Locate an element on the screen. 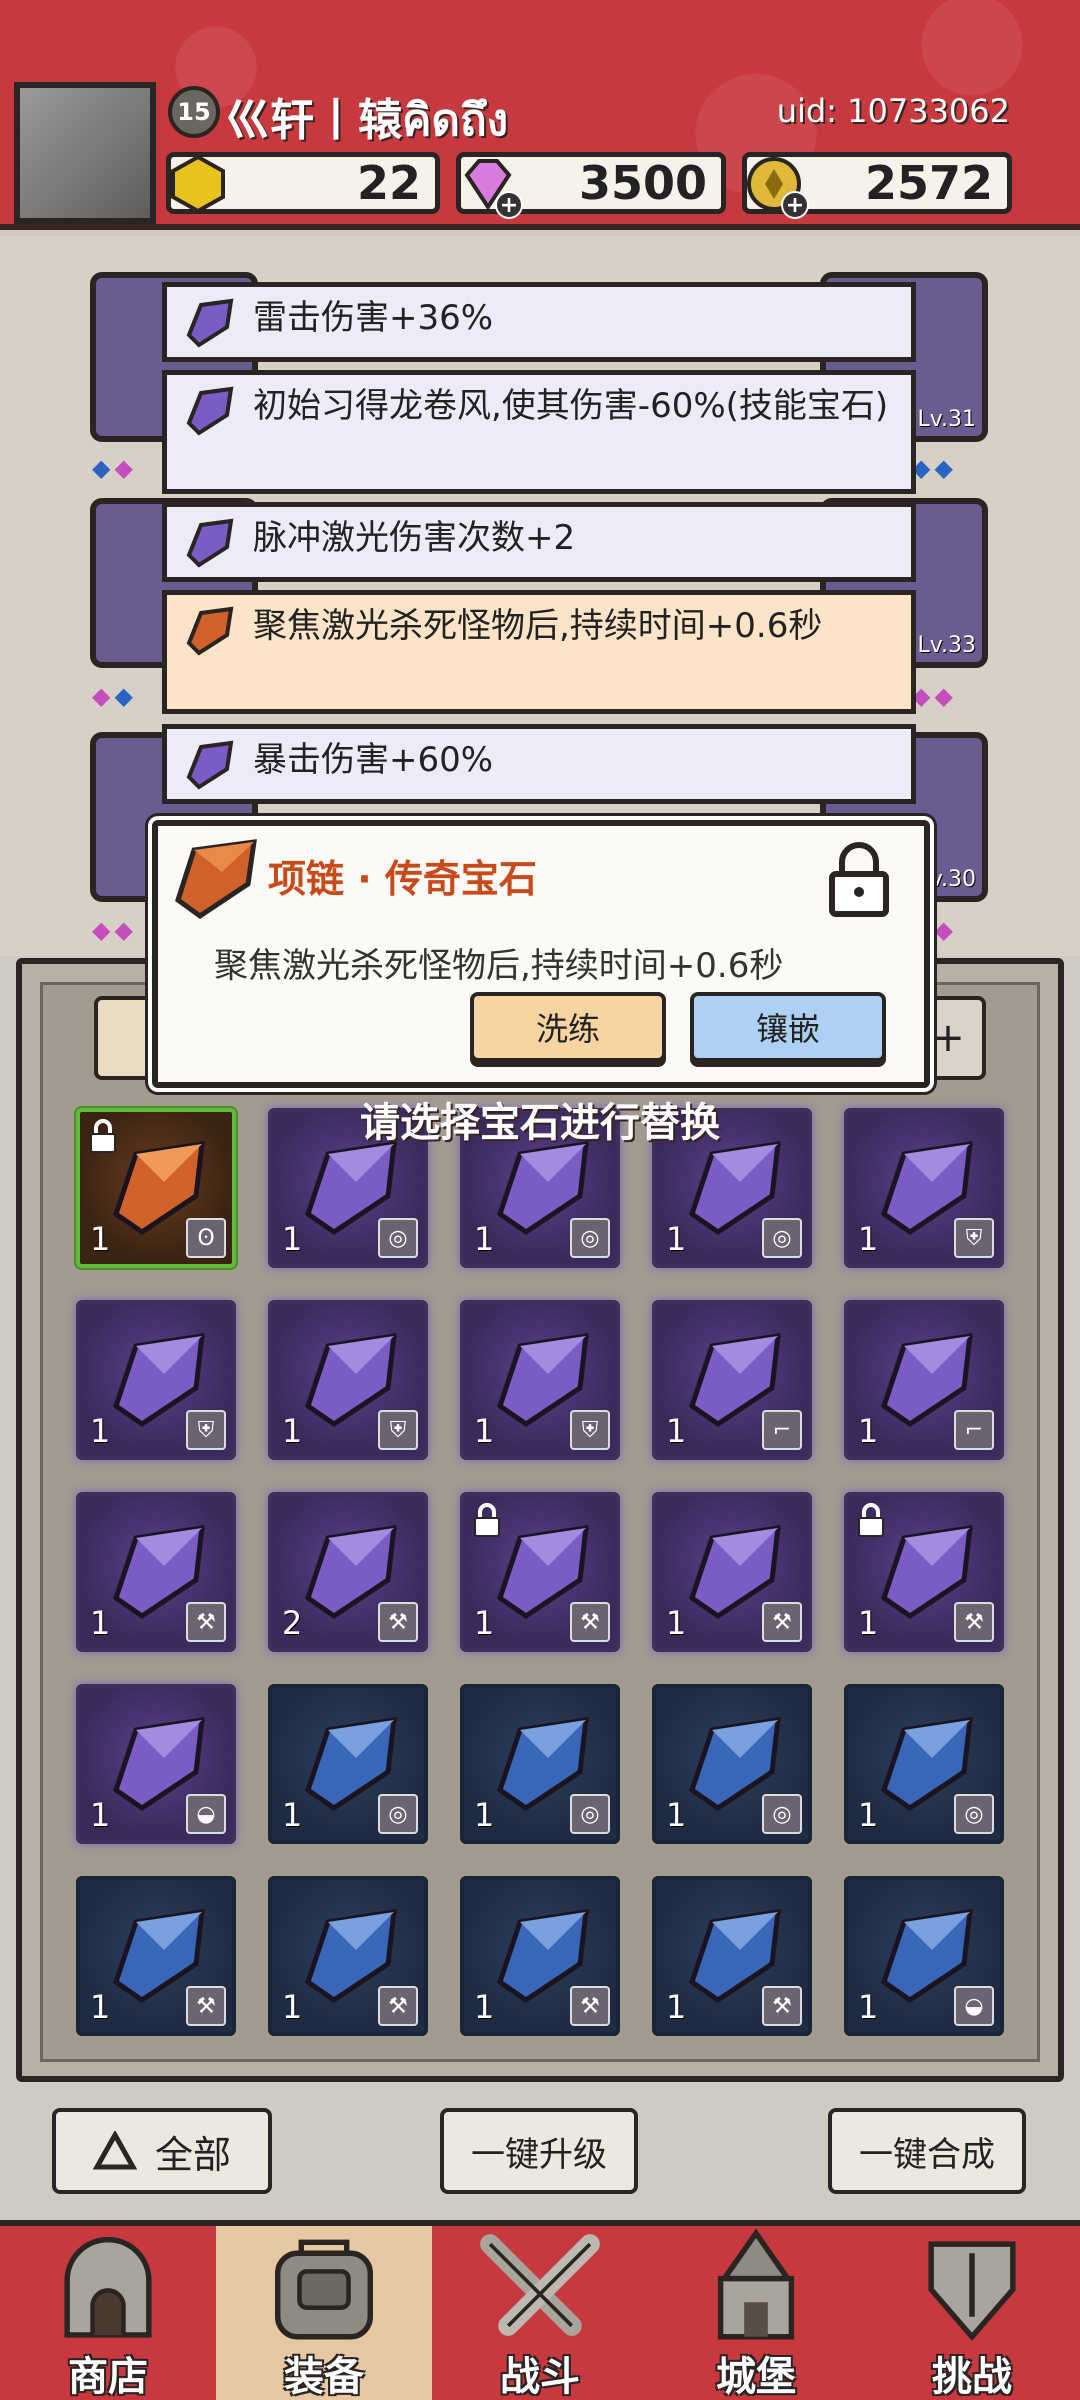 The height and width of the screenshot is (2400, 1080). popup-description: 聚焦激光杀死怪物后,持续时间+0.6秒 is located at coordinates (499, 966).